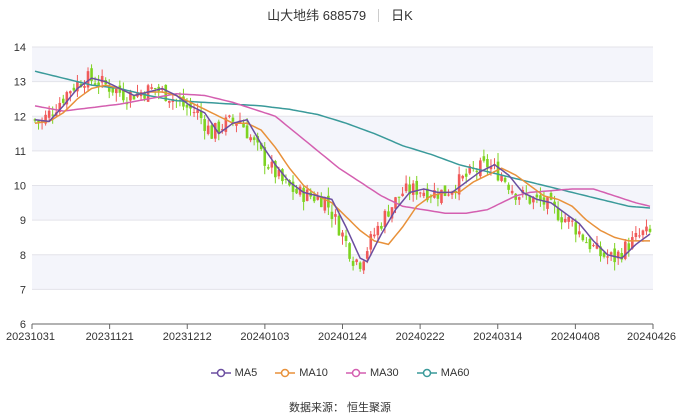  I want to click on y-tick-label: 13, so click(20, 83).